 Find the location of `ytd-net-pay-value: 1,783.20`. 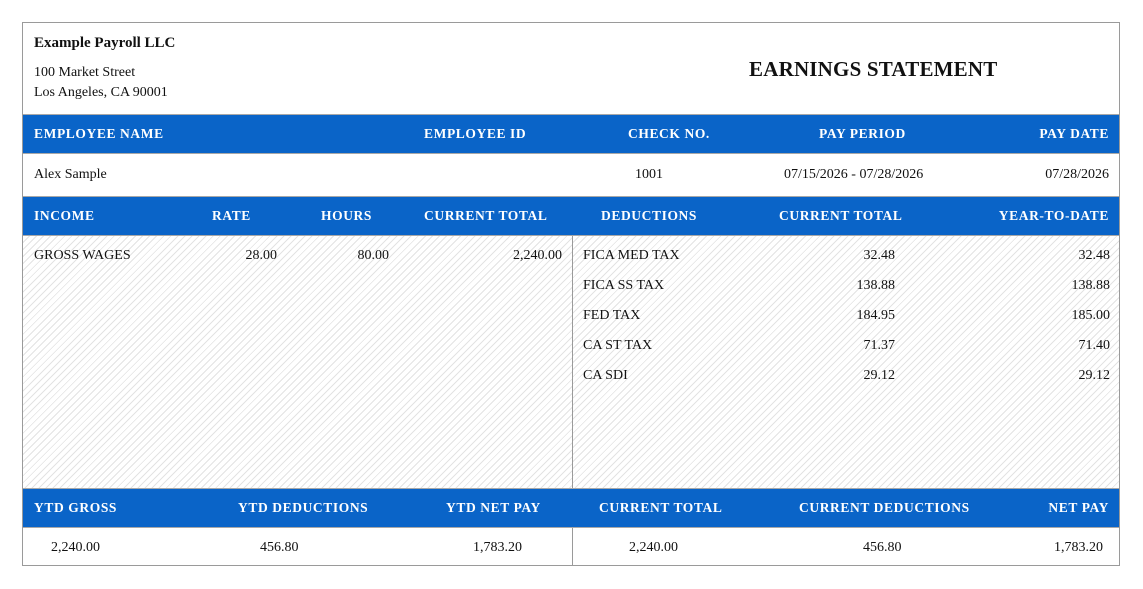

ytd-net-pay-value: 1,783.20 is located at coordinates (497, 547).